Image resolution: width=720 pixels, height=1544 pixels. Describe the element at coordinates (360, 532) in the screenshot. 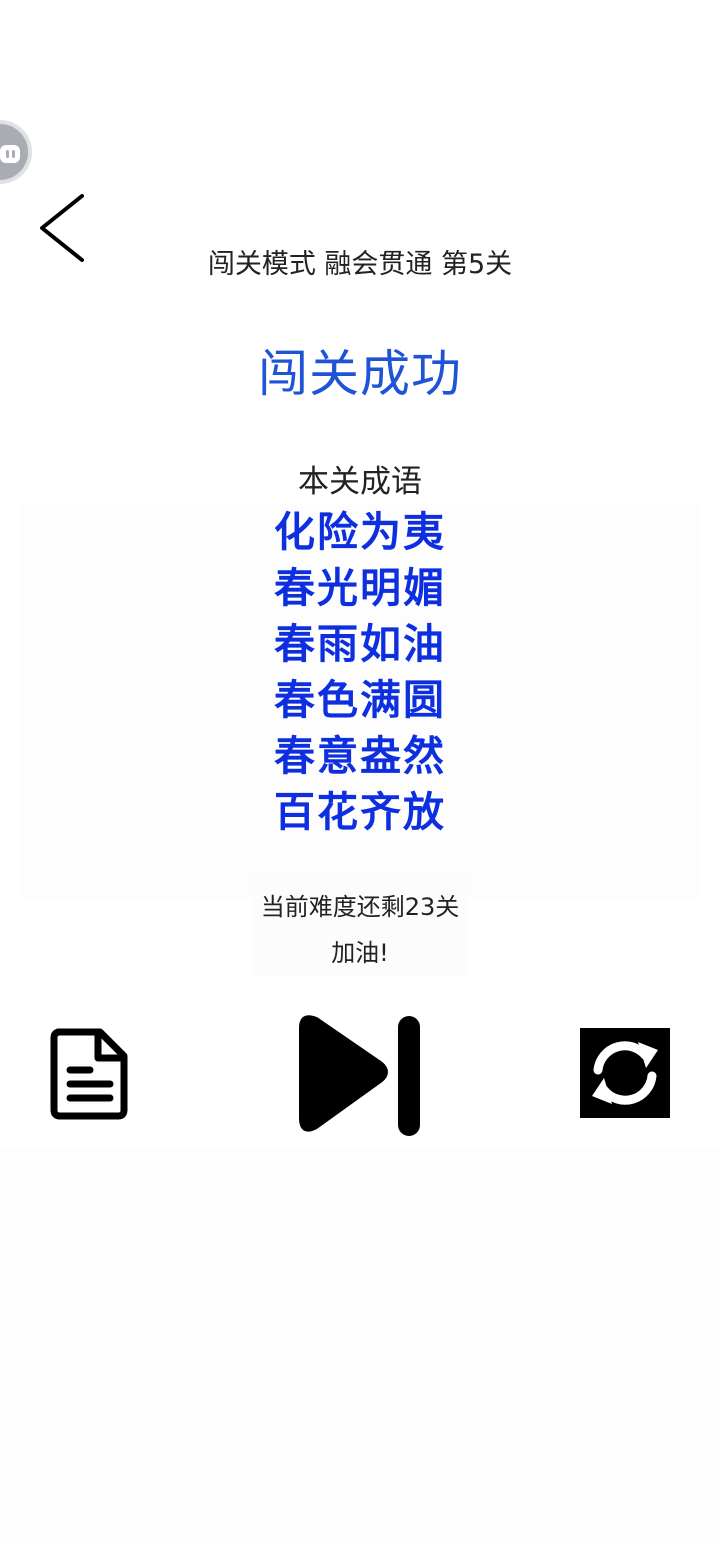

I see `idiom-item: 化险为夷` at that location.